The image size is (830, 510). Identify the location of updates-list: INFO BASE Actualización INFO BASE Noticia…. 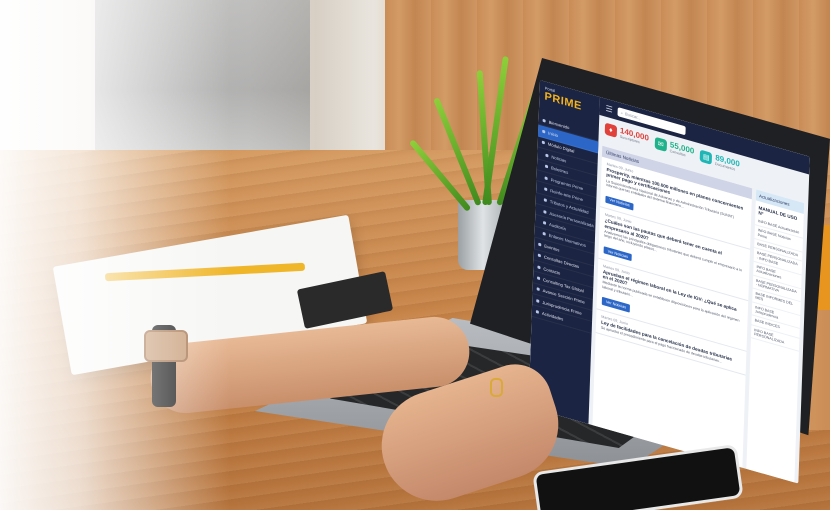
(777, 284).